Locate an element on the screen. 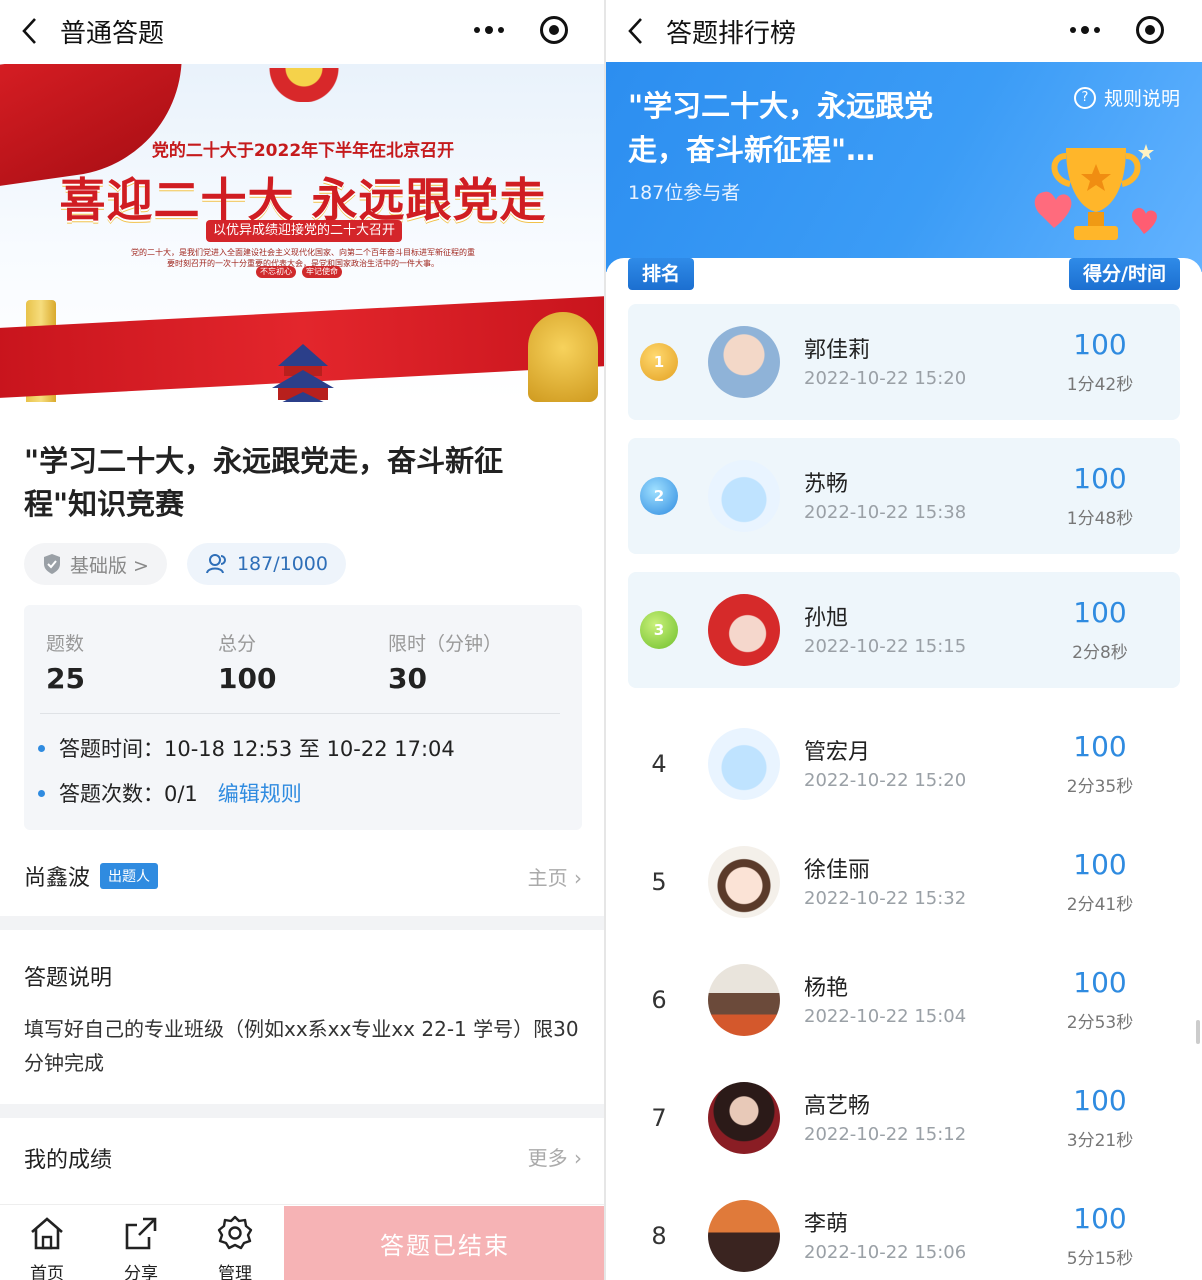 Image resolution: width=1202 pixels, height=1280 pixels. leaderboard-row: 7 高艺畅 2022-10-22 15:12 100 3分21秒 is located at coordinates (904, 1118).